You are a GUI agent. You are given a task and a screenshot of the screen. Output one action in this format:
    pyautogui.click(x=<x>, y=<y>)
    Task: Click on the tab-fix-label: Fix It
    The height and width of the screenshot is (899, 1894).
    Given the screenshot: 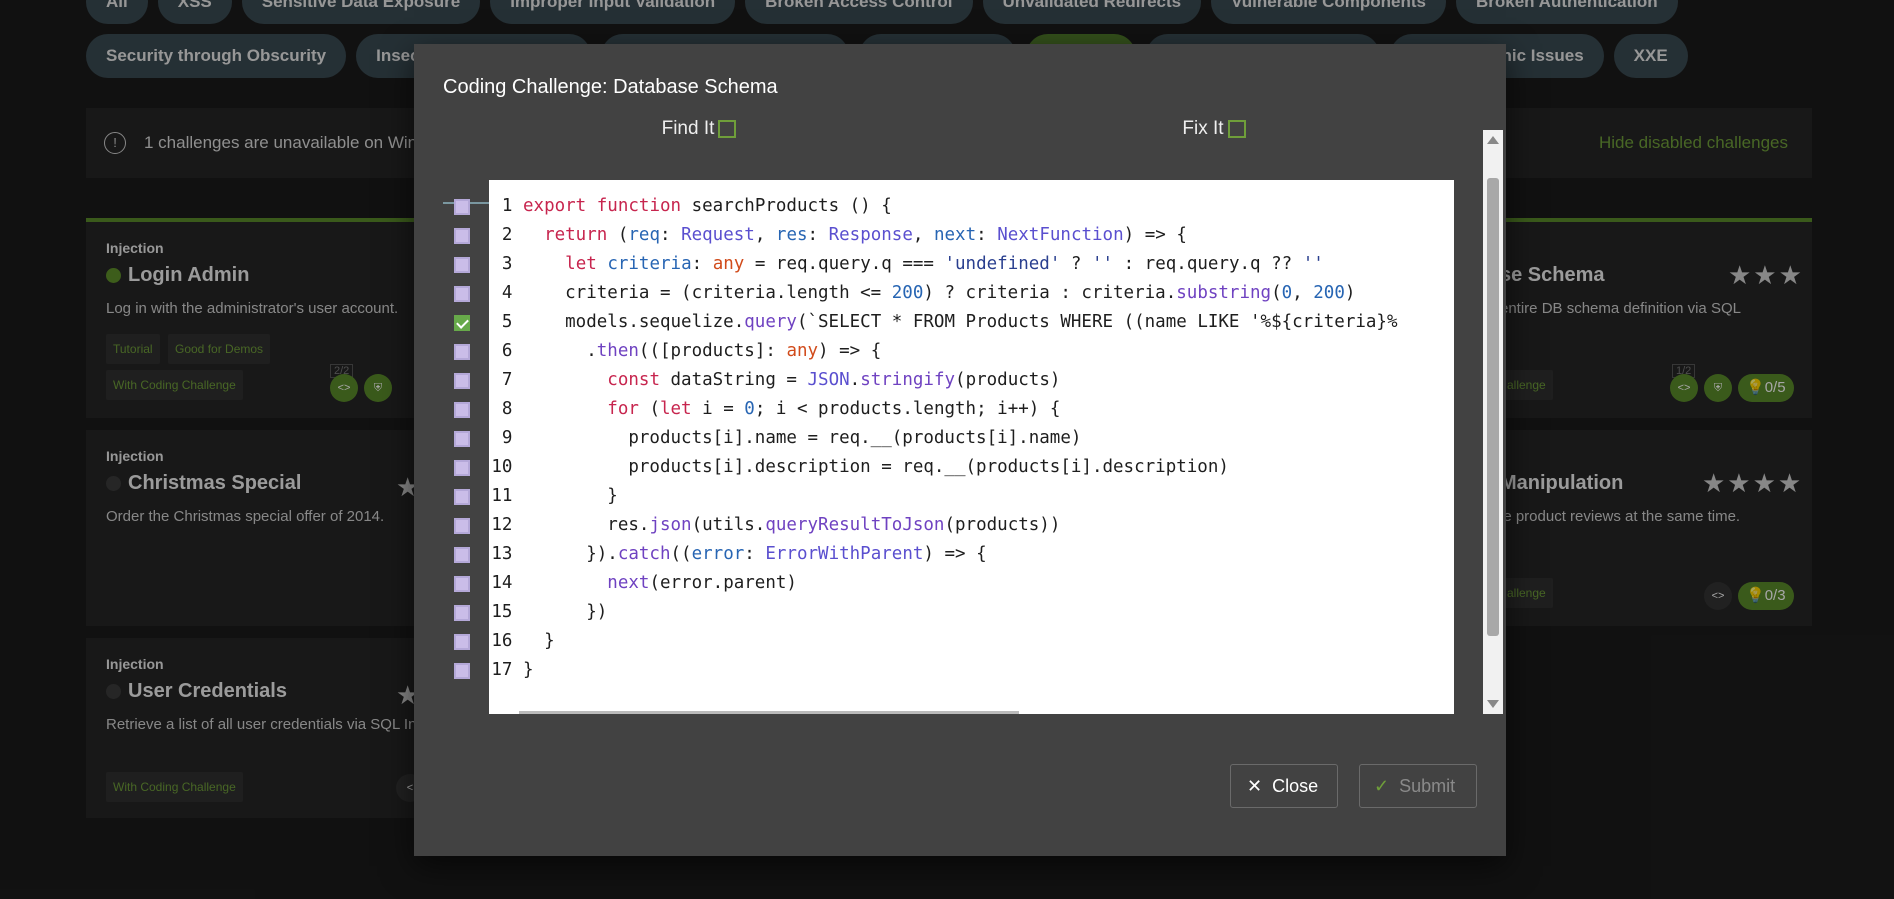 What is the action you would take?
    pyautogui.click(x=1203, y=129)
    